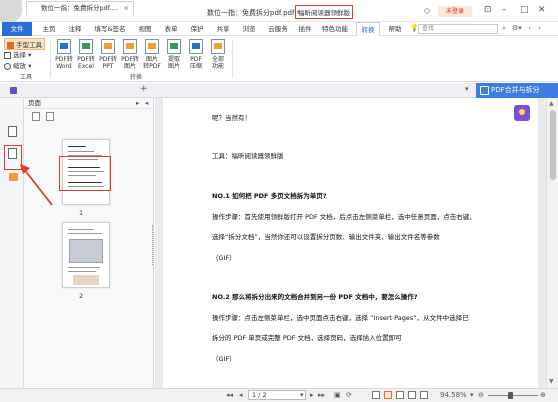 The image size is (558, 402). I want to click on settings-icon: ⊡, so click(488, 10).